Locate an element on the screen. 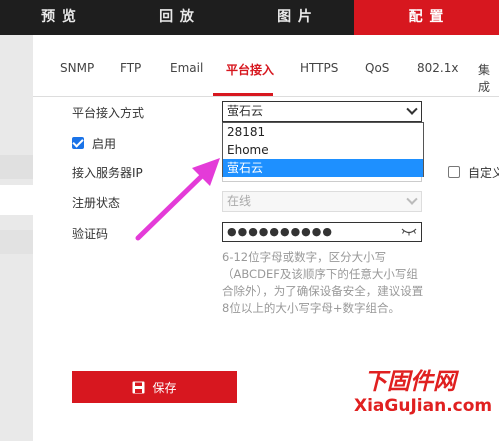  enable-checkbox is located at coordinates (78, 143).